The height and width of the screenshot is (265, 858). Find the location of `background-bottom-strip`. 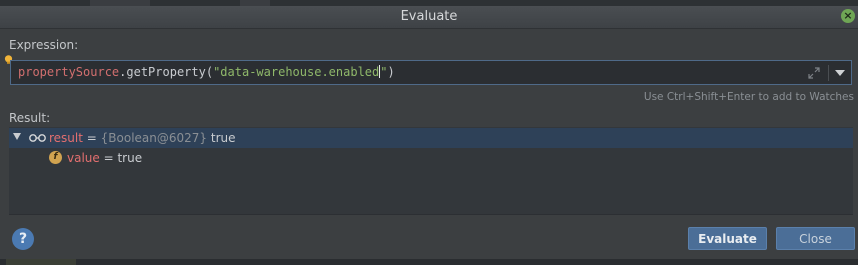

background-bottom-strip is located at coordinates (429, 262).